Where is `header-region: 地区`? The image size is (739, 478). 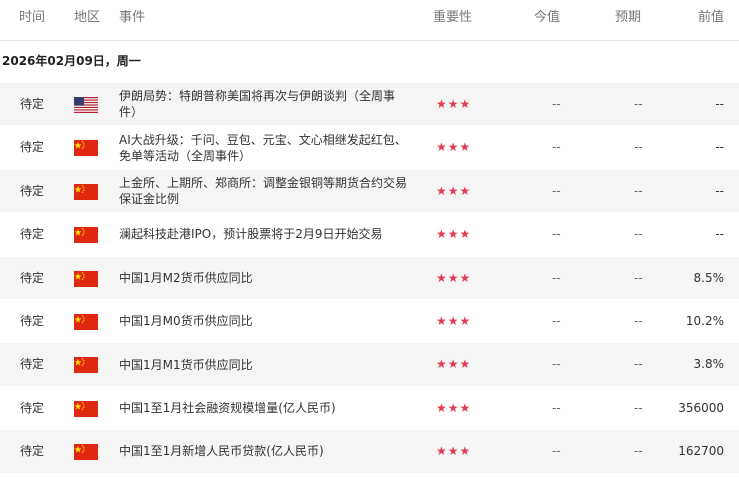
header-region: 地区 is located at coordinates (87, 17).